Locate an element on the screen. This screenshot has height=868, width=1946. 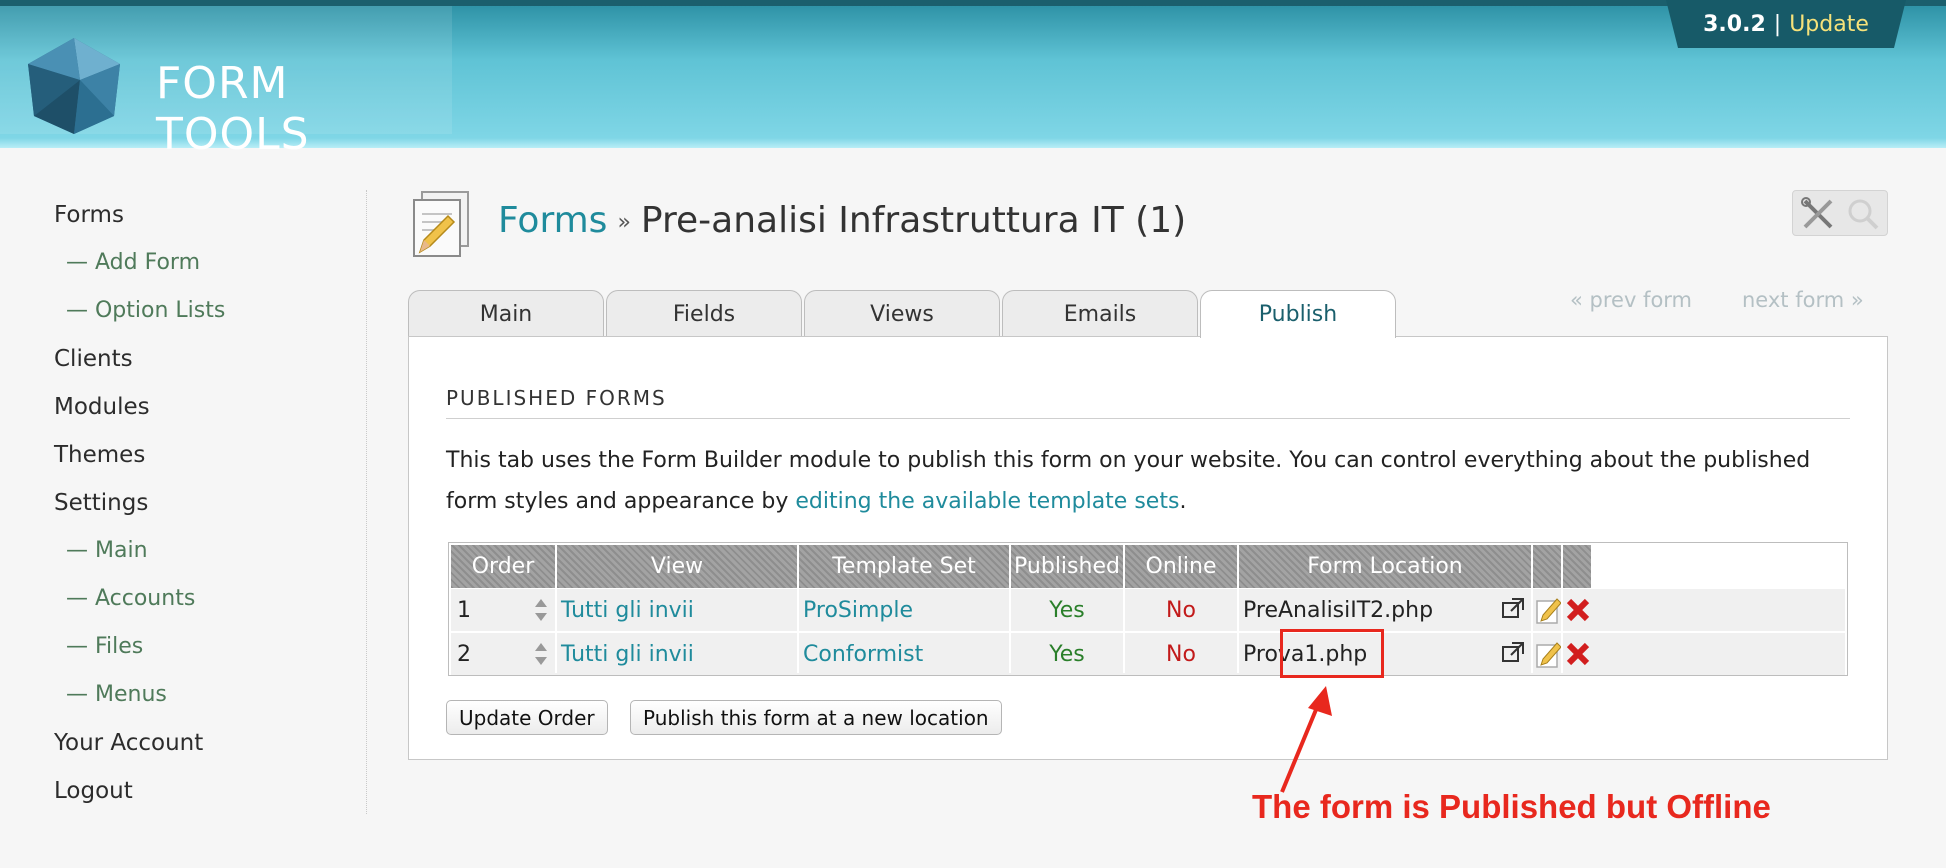
sidebar-divider is located at coordinates (366, 502).